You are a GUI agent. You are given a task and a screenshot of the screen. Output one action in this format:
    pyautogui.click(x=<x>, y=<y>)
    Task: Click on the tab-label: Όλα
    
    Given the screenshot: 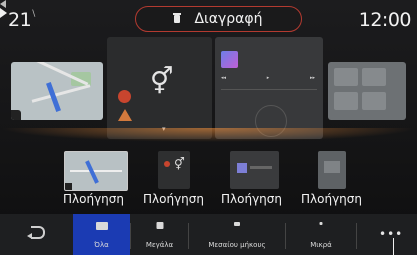 What is the action you would take?
    pyautogui.click(x=101, y=245)
    